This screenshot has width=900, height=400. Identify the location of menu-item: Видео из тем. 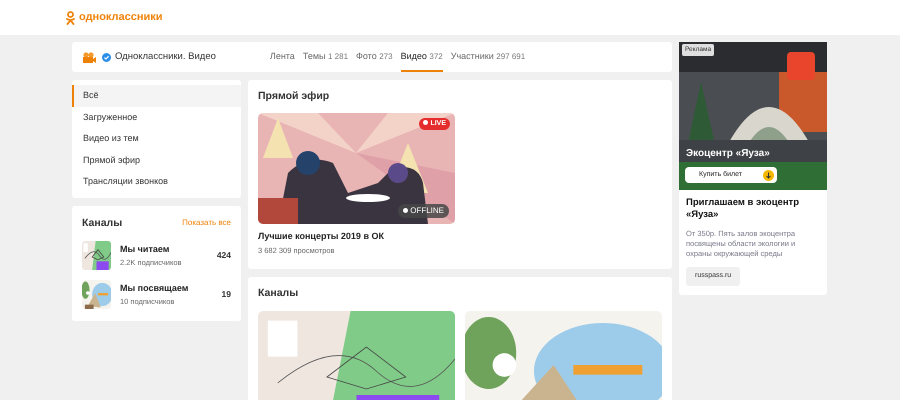
(156, 139).